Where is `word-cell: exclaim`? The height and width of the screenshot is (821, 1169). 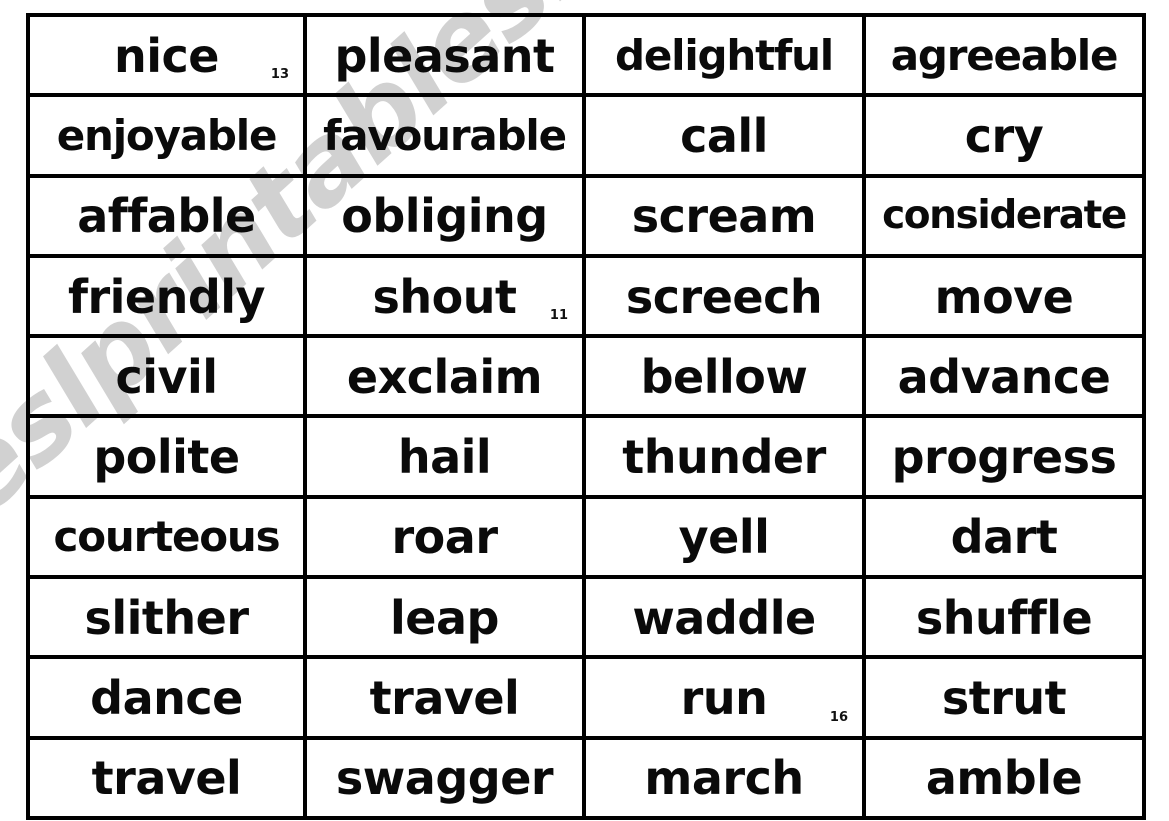
word-cell: exclaim is located at coordinates (444, 376).